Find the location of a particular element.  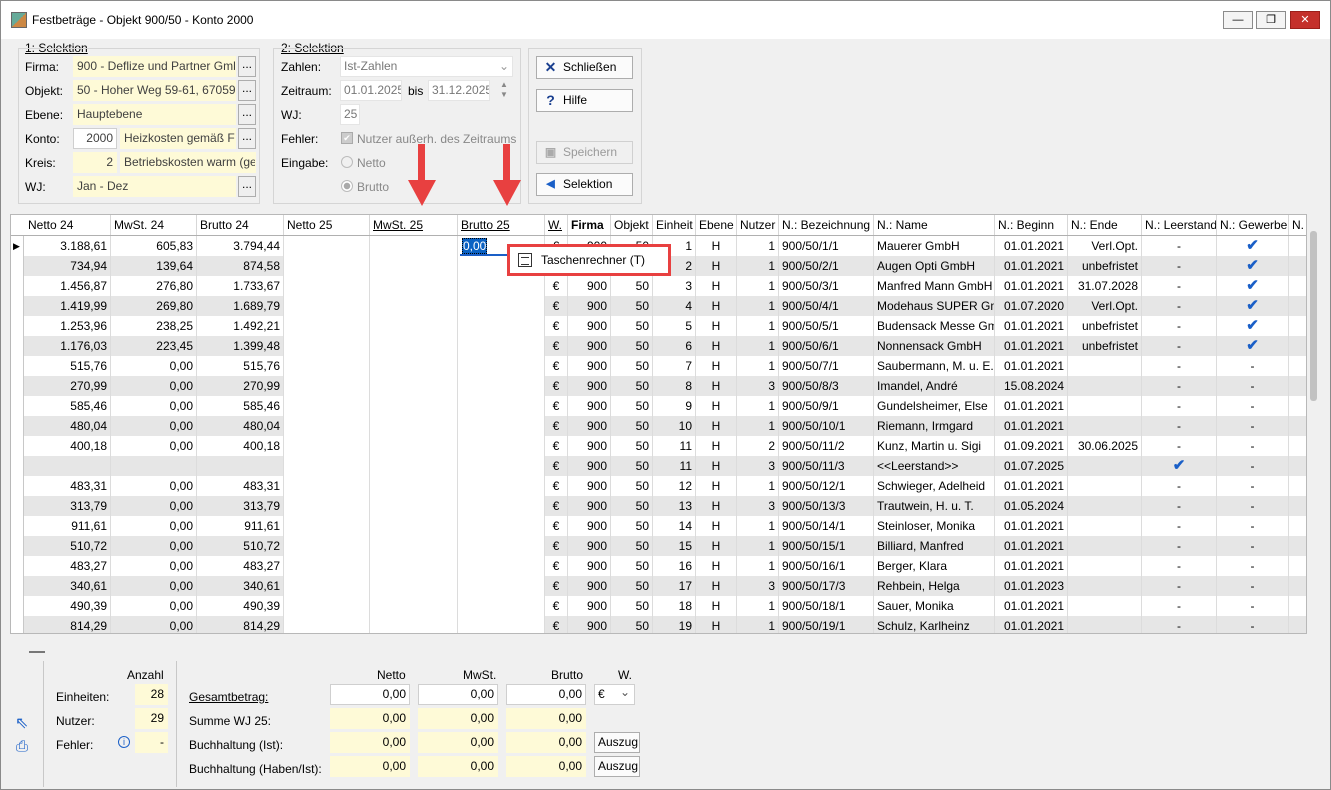

table-cell: 900/50/19/1 is located at coordinates (826, 624).